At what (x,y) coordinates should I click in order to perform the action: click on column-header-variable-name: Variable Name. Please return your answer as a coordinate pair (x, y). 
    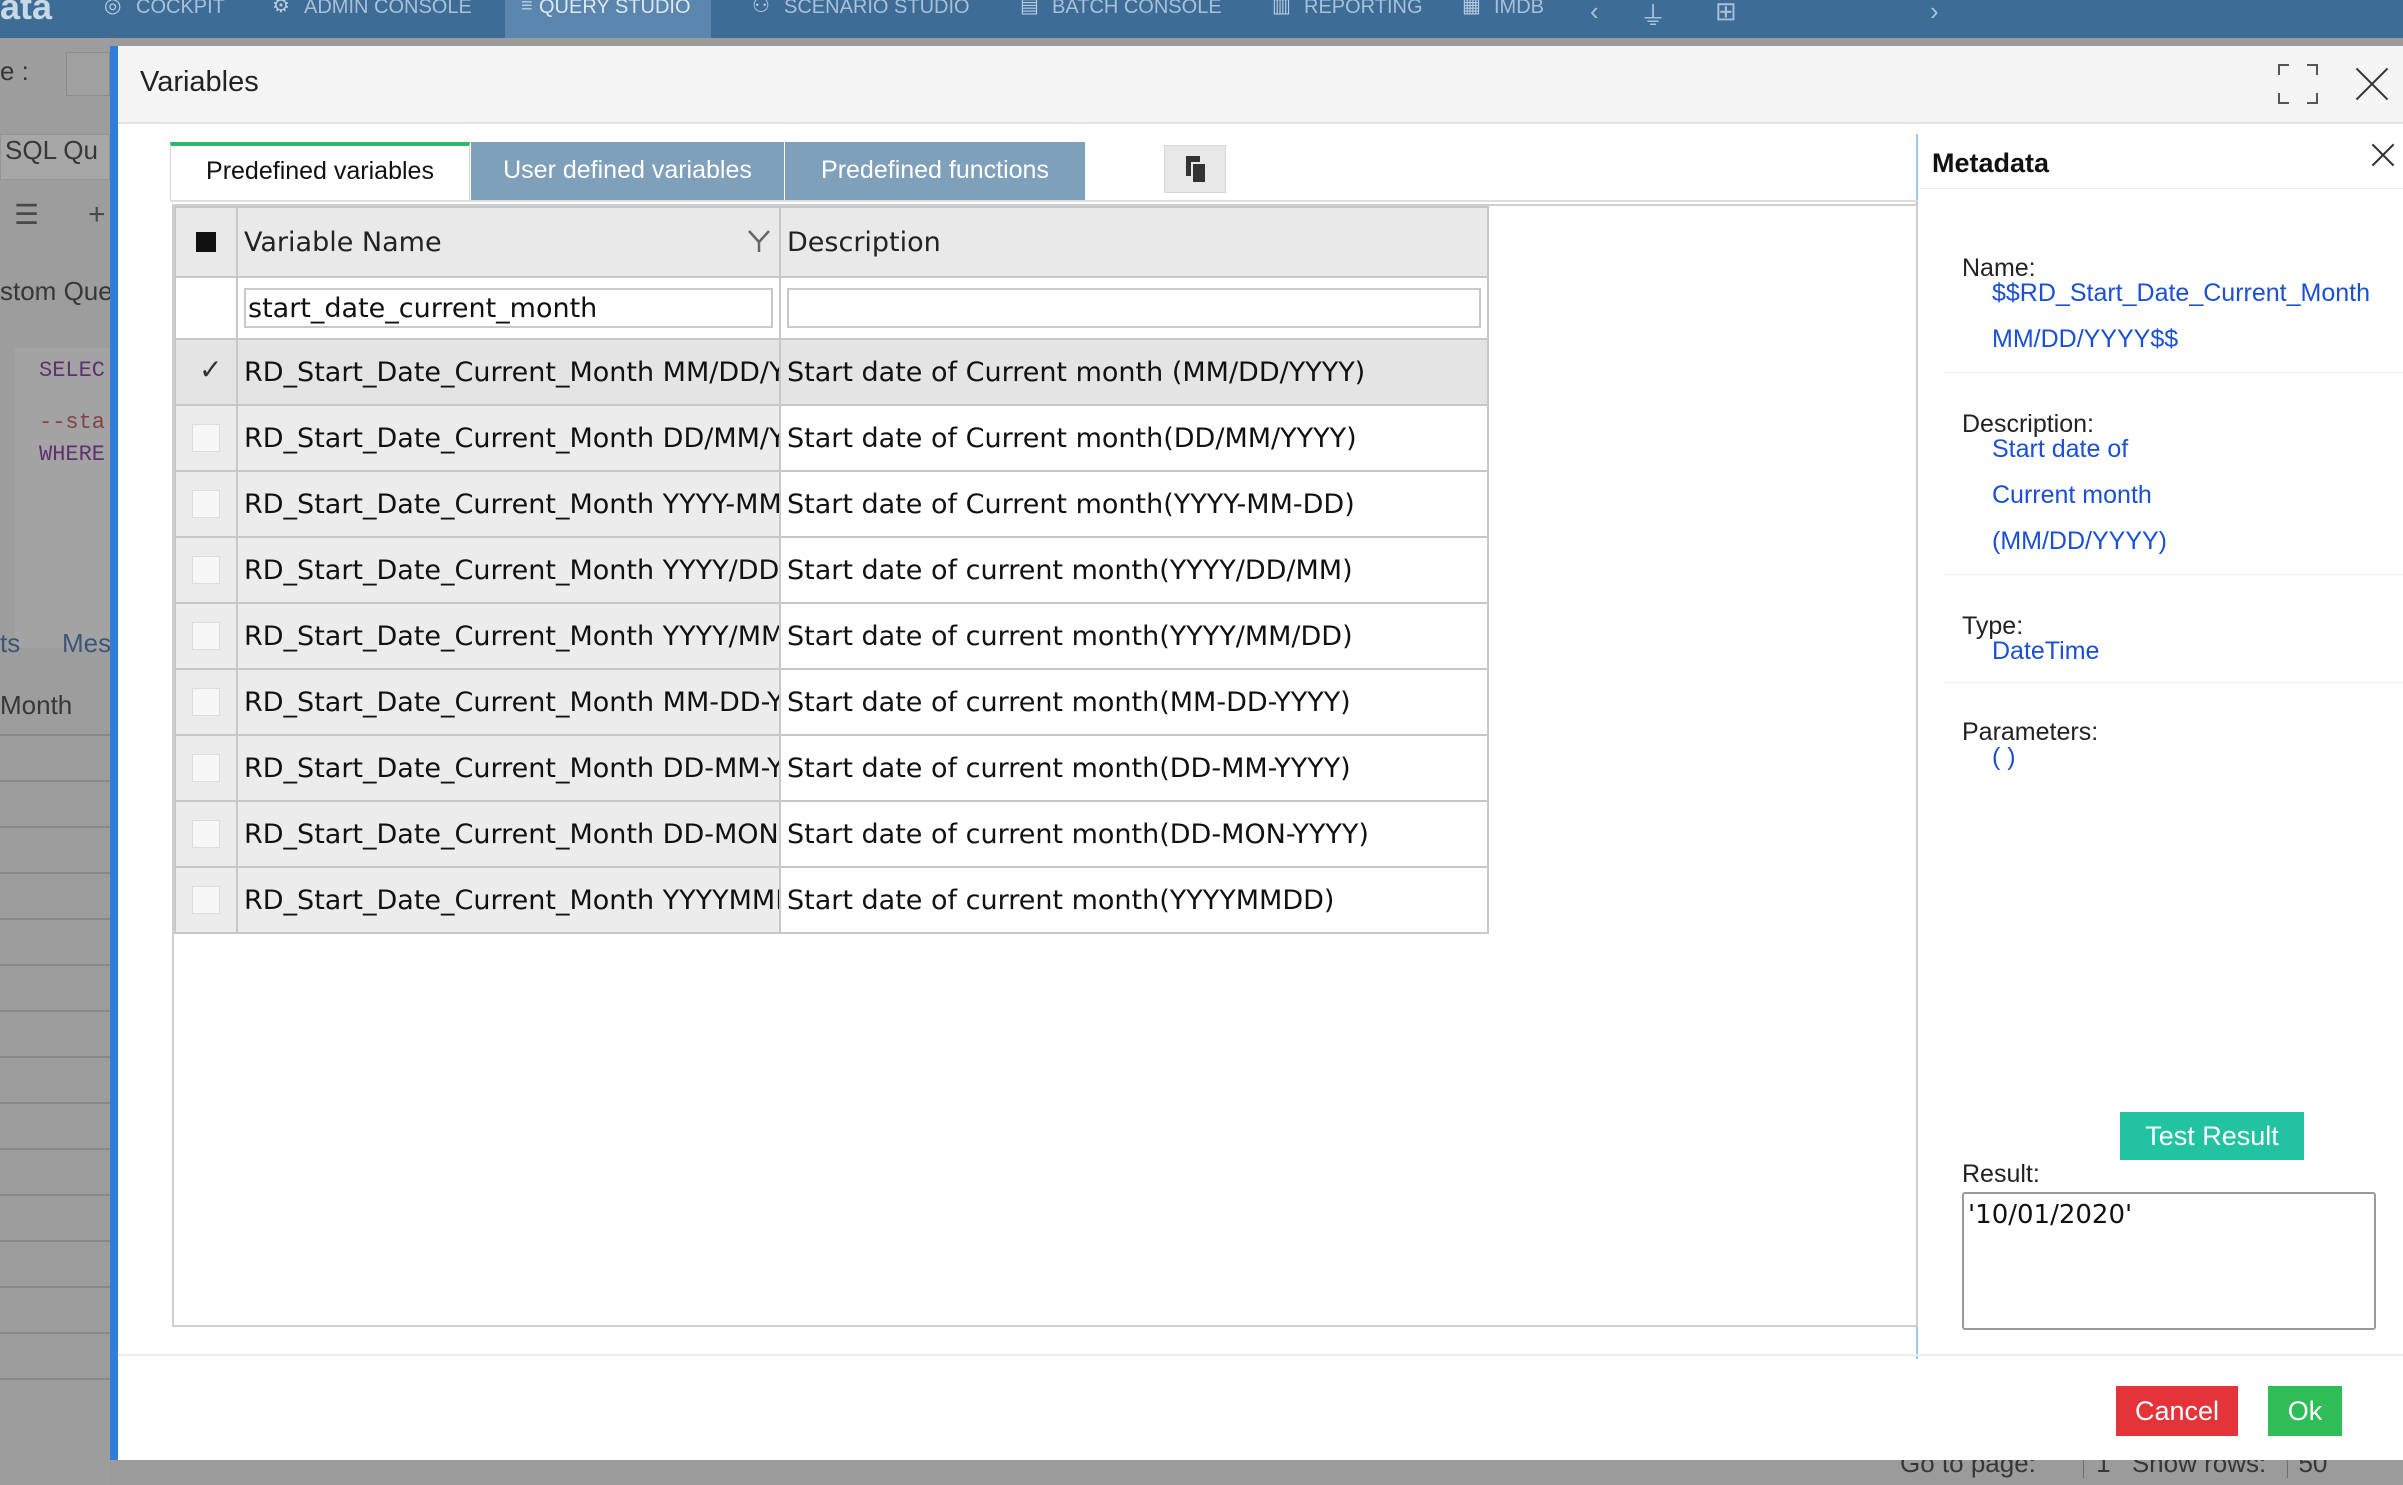
    Looking at the image, I should click on (508, 242).